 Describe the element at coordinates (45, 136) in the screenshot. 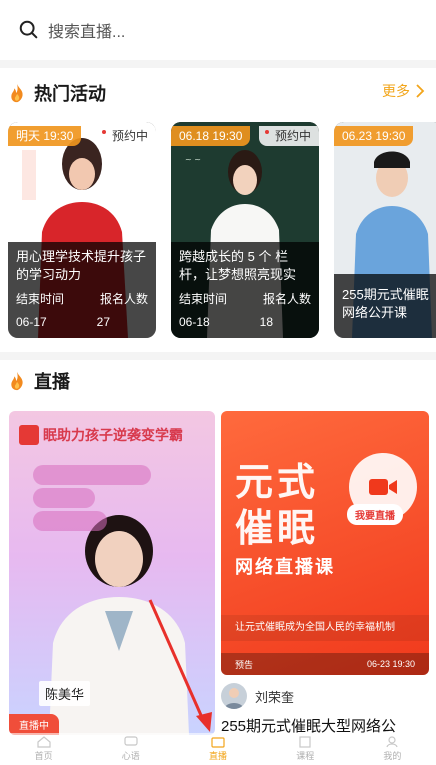

I see `card-date: 明天 19:30` at that location.